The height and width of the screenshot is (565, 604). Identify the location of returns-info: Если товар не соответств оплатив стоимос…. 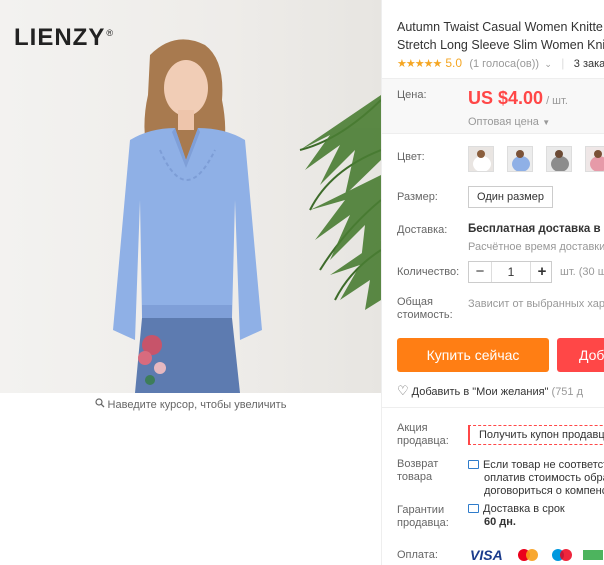
(536, 478).